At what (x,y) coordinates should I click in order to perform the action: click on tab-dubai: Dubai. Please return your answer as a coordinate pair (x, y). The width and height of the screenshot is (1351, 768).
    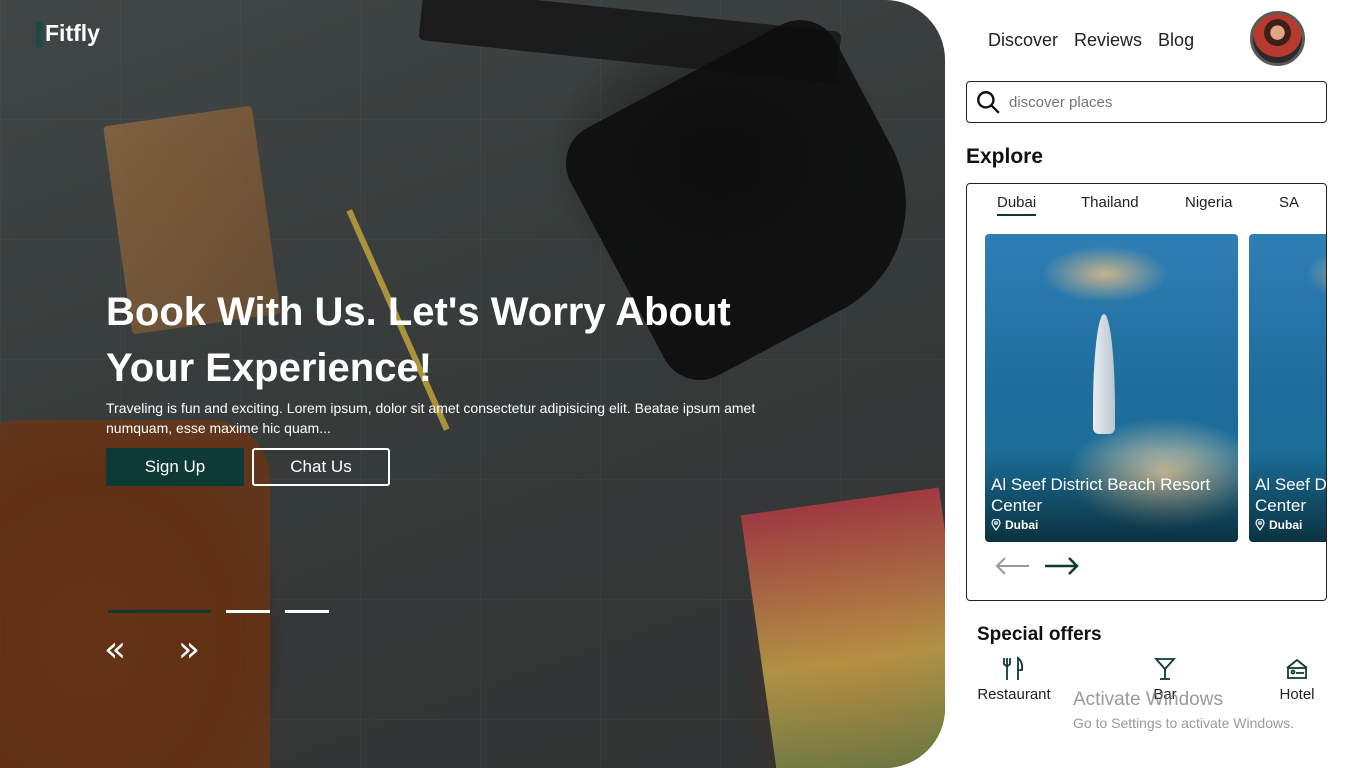
    Looking at the image, I should click on (1017, 205).